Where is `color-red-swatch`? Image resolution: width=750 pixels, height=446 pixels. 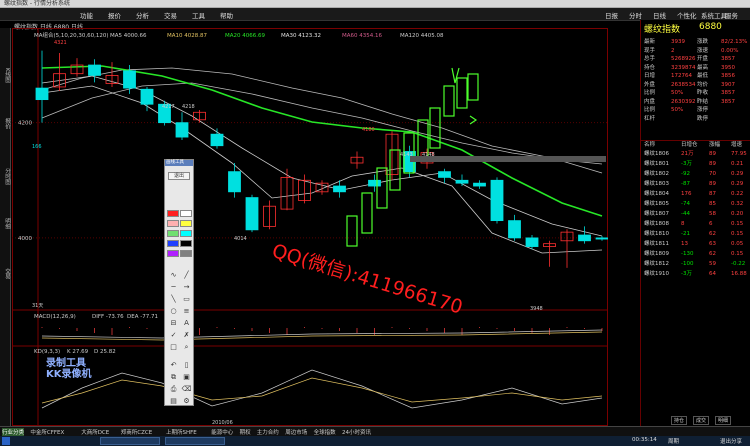 color-red-swatch is located at coordinates (173, 213).